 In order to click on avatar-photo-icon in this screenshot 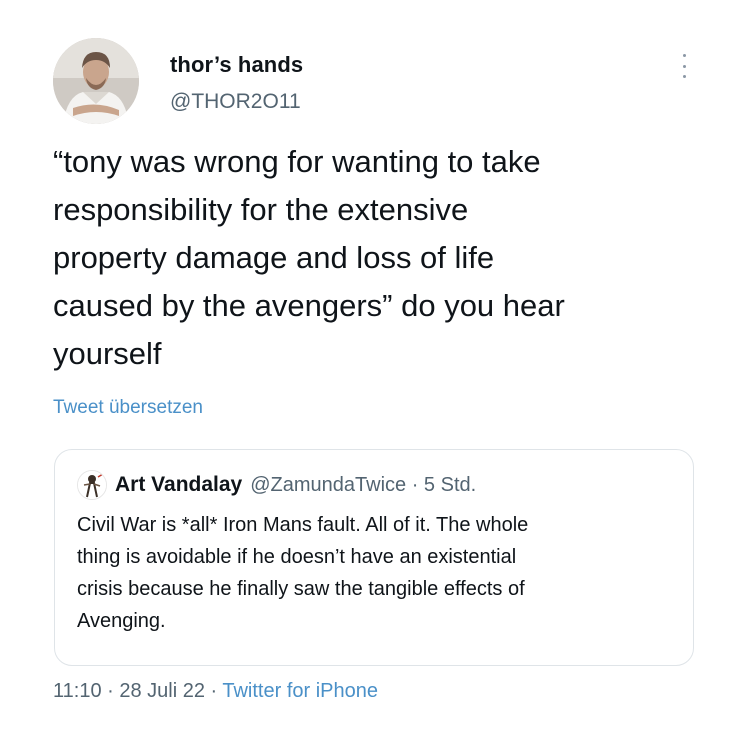, I will do `click(96, 81)`.